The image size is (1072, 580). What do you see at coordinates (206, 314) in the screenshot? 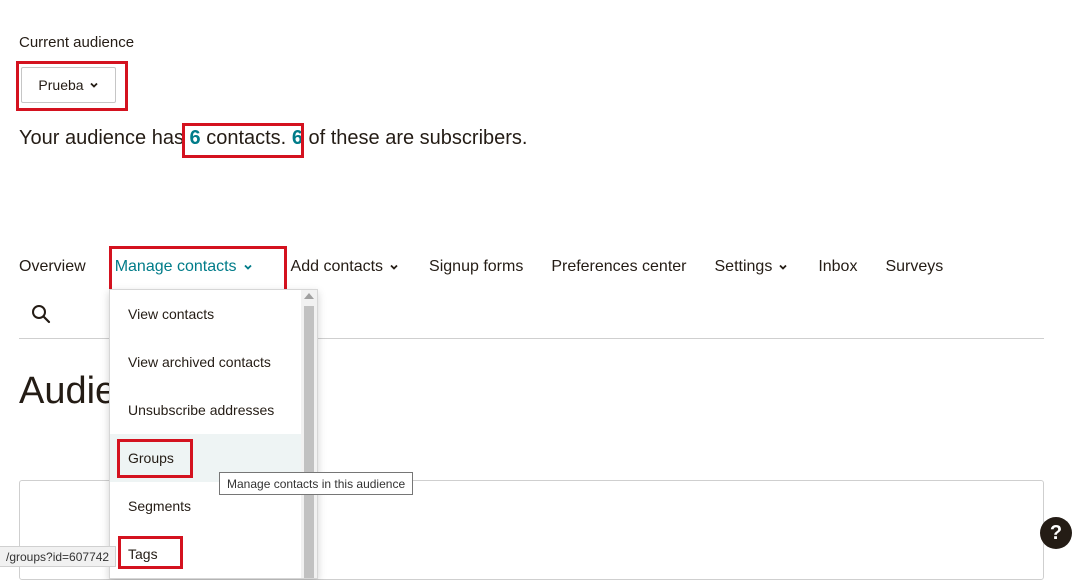
I see `menu-item-view-contacts: View contacts` at bounding box center [206, 314].